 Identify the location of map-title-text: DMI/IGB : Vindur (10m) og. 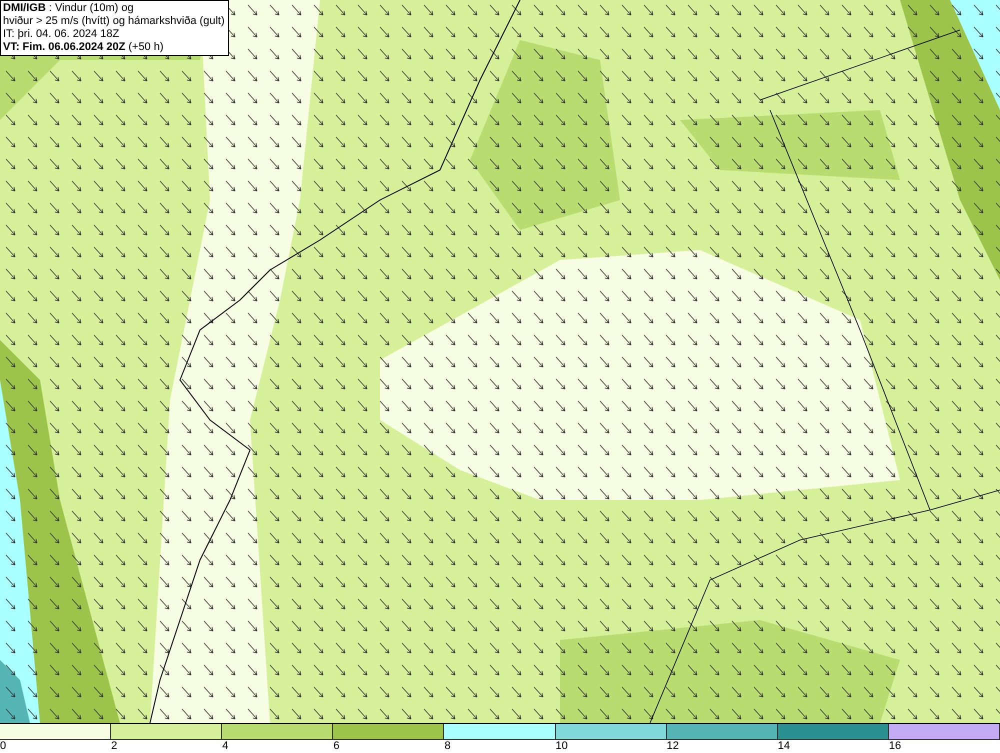
(69, 8).